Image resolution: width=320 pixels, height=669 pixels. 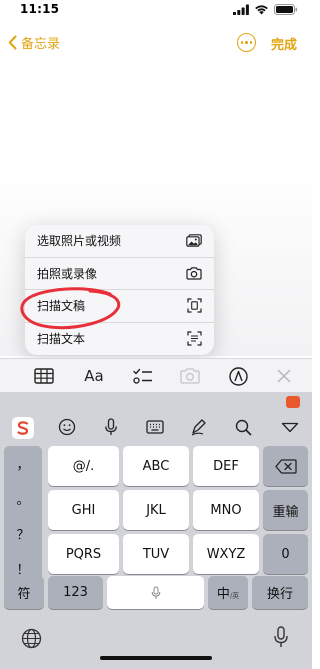 What do you see at coordinates (261, 10) in the screenshot?
I see `wifi-icon` at bounding box center [261, 10].